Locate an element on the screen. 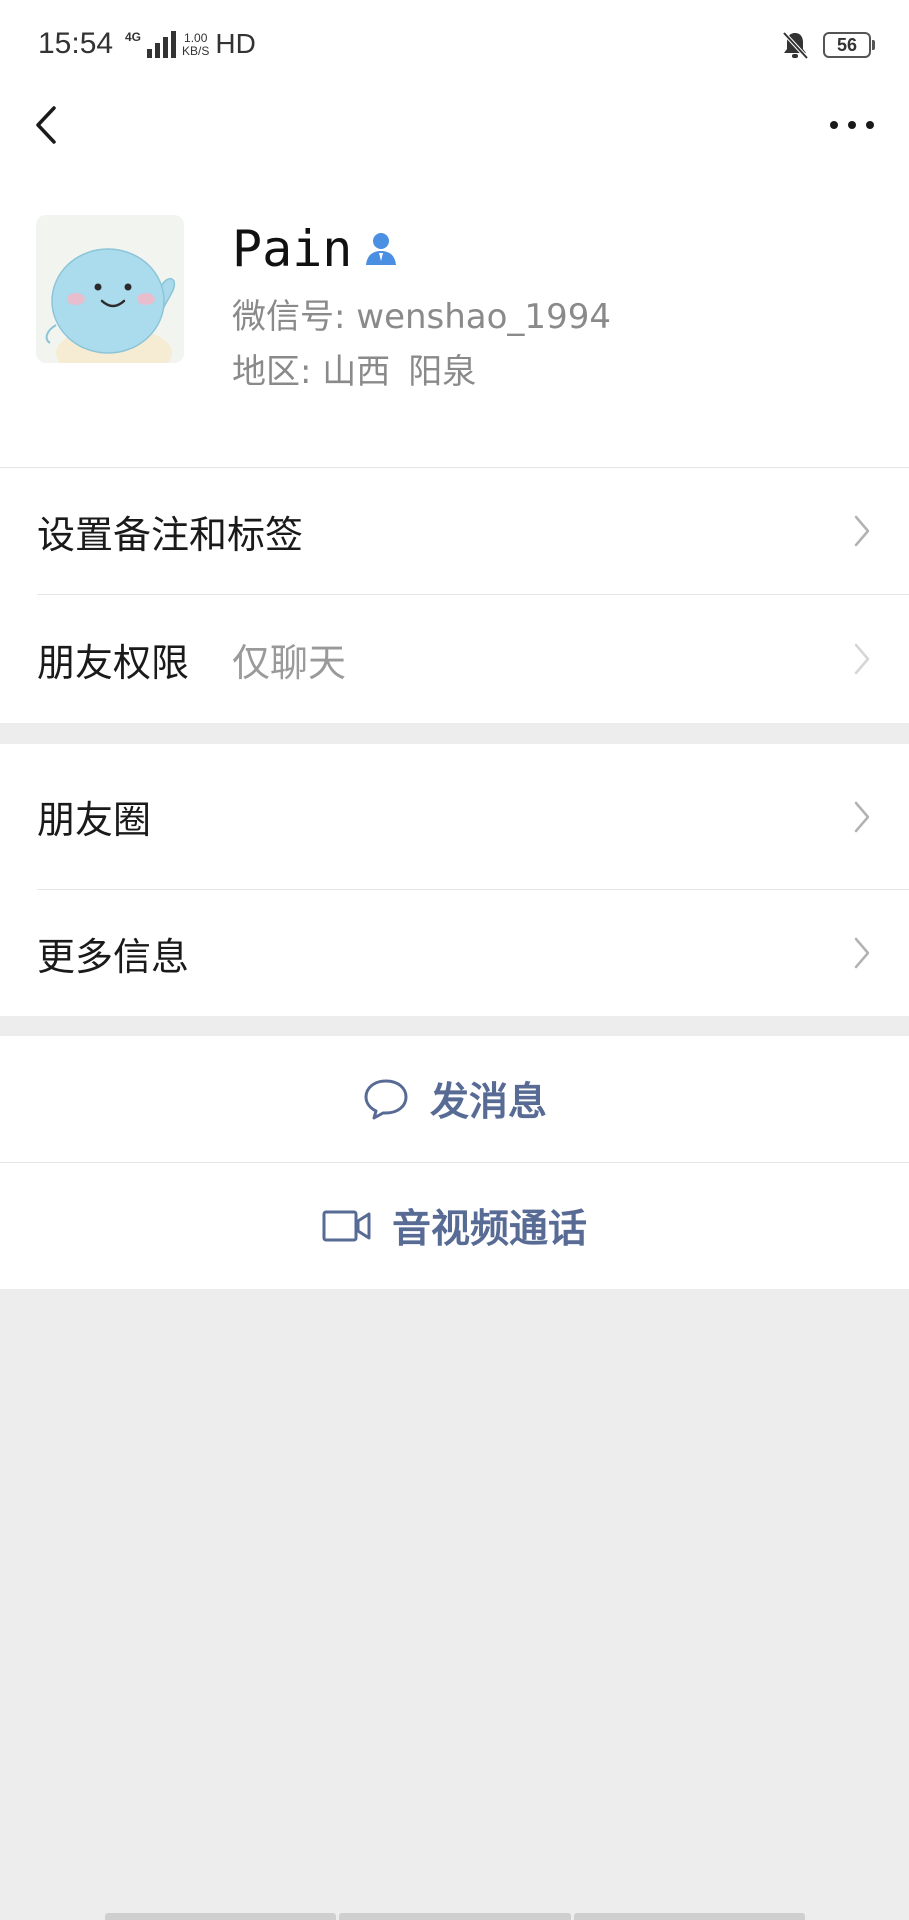 This screenshot has height=1920, width=909. network-status: 4G 1.00 KB/S HD is located at coordinates (190, 44).